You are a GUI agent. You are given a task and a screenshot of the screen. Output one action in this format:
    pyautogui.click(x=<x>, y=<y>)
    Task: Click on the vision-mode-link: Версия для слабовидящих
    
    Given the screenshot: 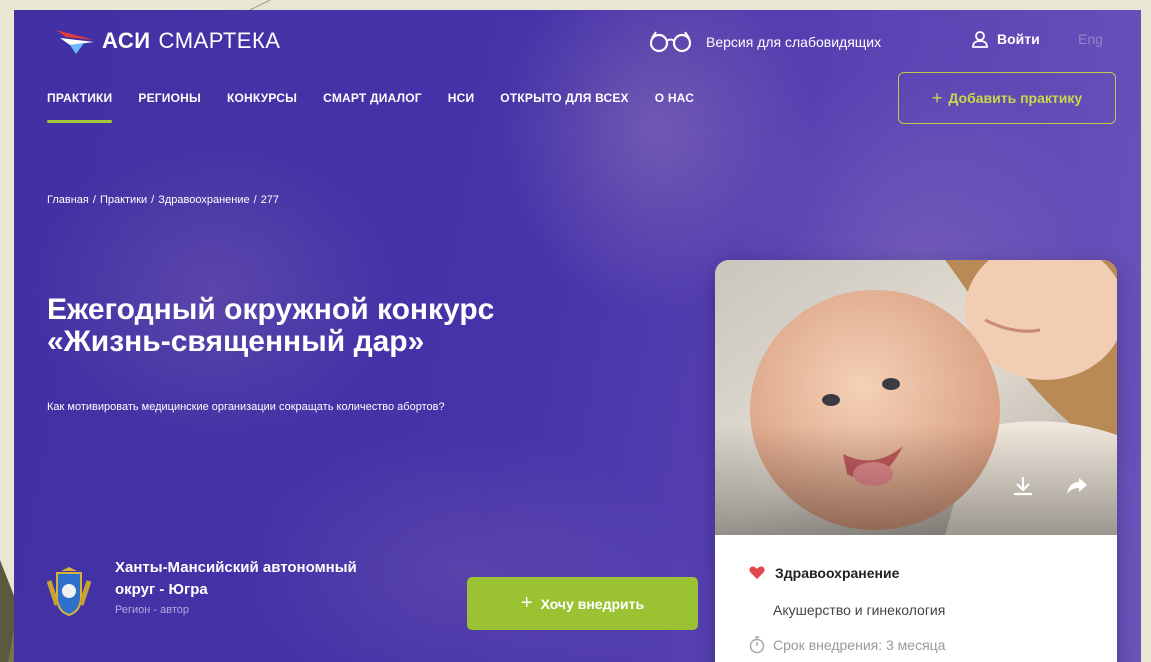 What is the action you would take?
    pyautogui.click(x=764, y=42)
    